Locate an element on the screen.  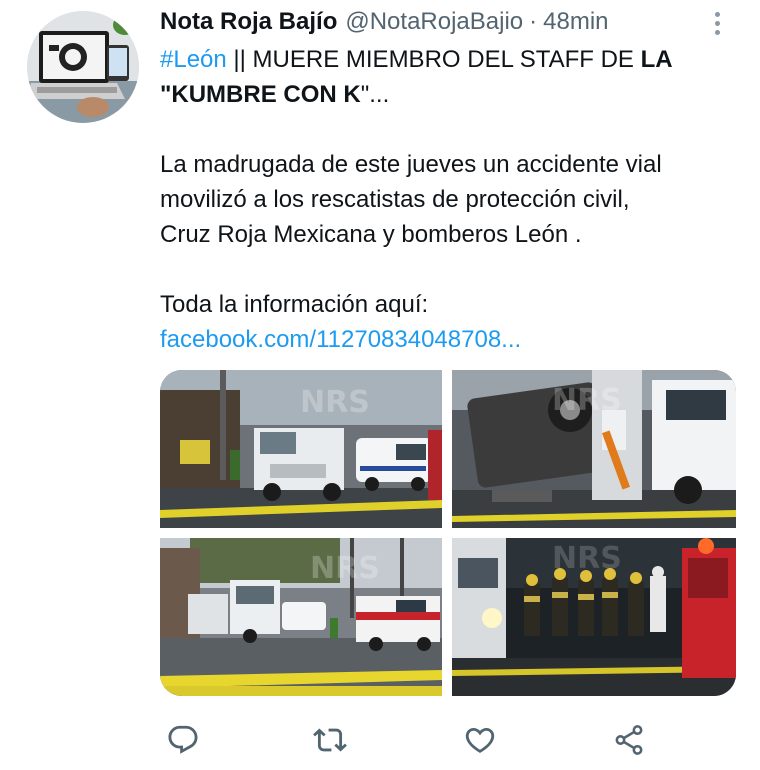
retweet-icon is located at coordinates (330, 740).